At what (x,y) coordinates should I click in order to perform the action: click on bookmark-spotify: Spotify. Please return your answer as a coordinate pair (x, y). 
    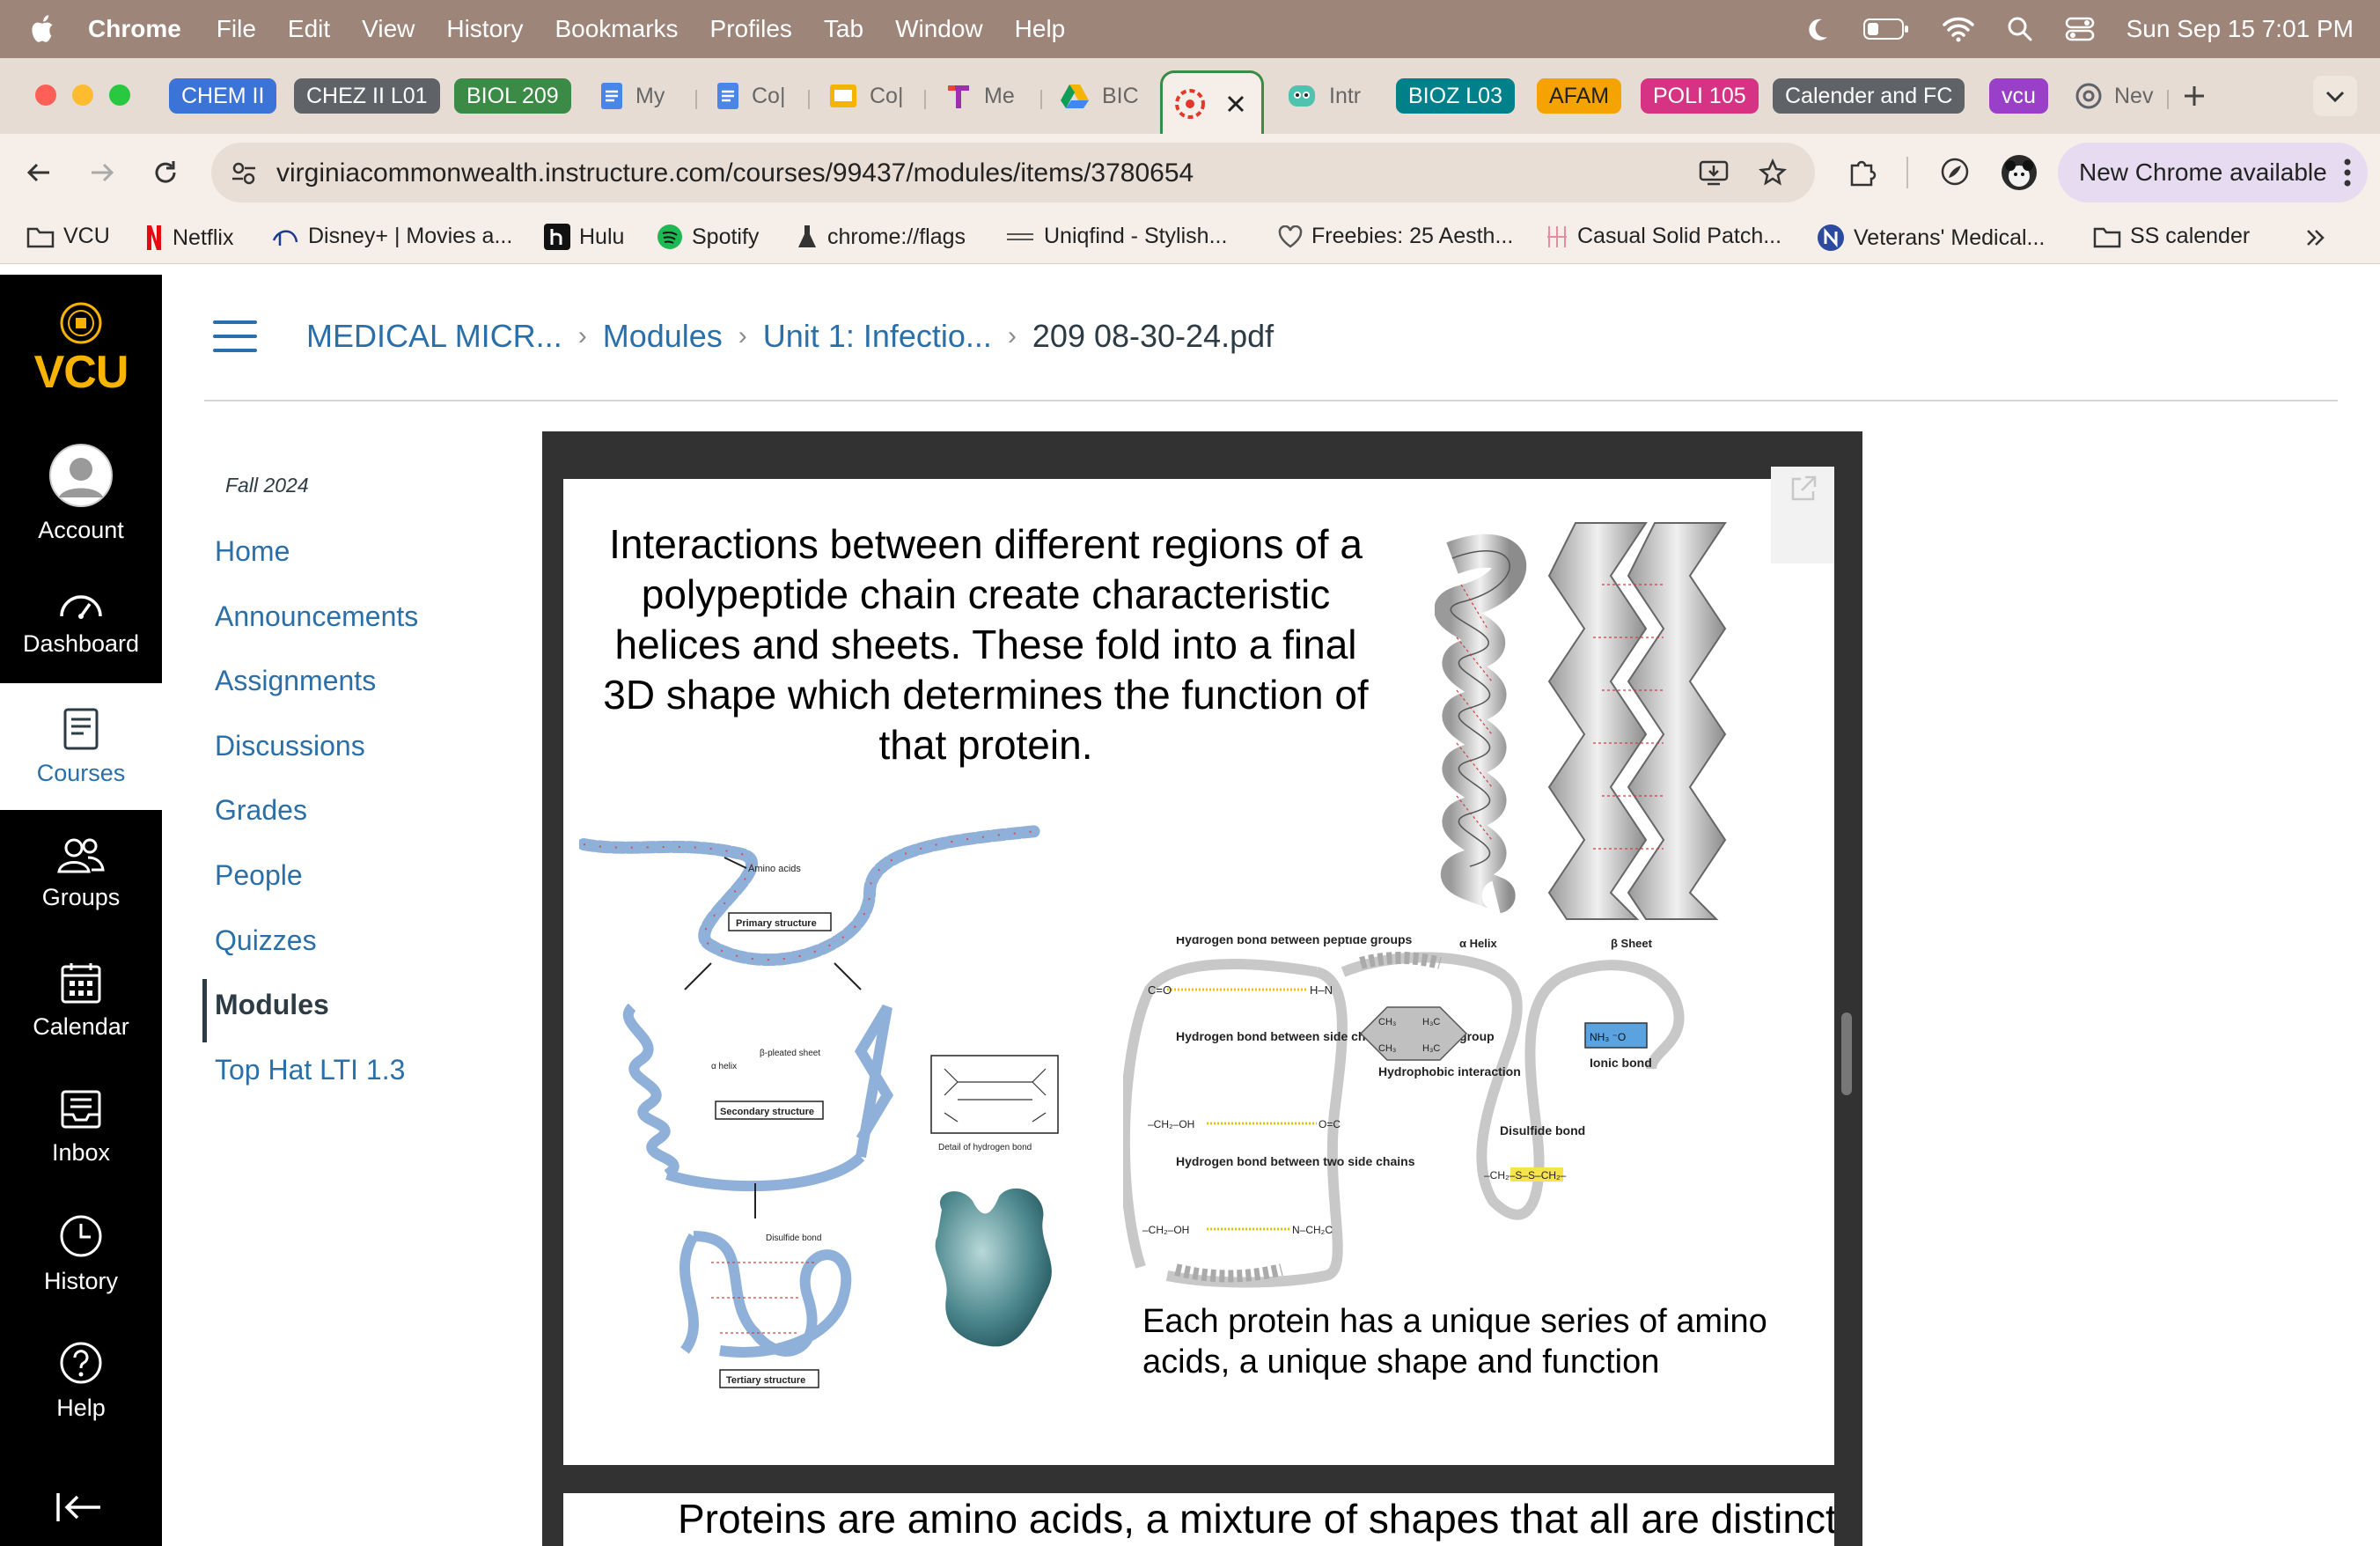
    Looking at the image, I should click on (708, 237).